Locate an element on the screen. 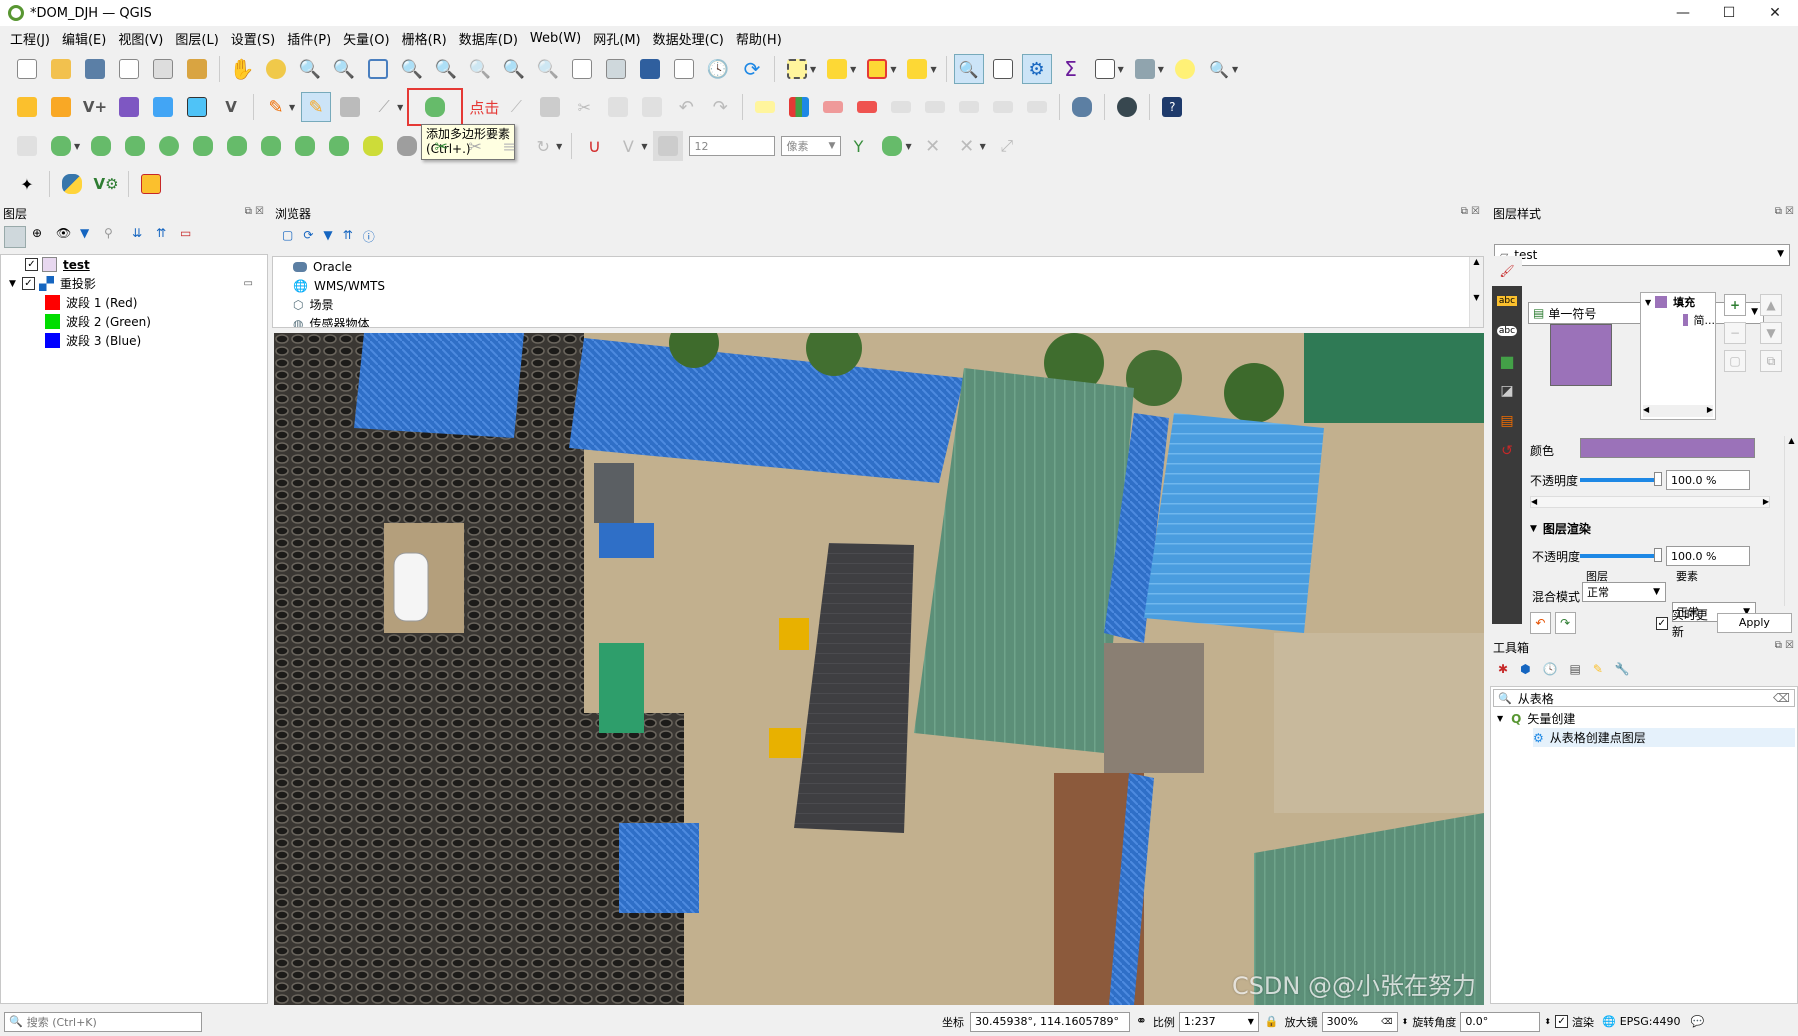  locator-button: 🔍 is located at coordinates (1219, 69).